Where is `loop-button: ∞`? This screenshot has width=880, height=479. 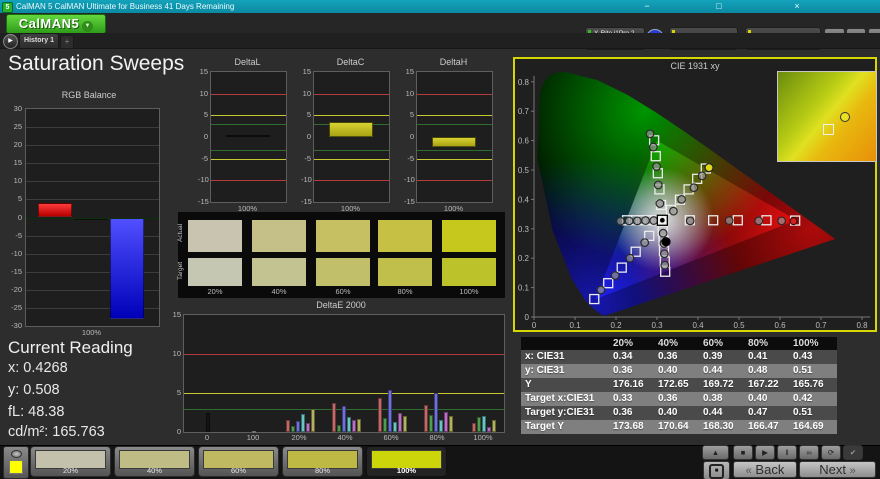
loop-button: ∞ is located at coordinates (809, 452).